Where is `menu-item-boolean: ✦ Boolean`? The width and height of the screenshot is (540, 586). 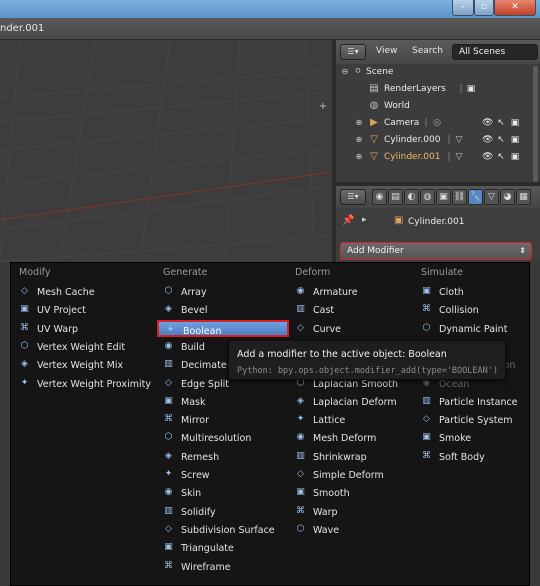 menu-item-boolean: ✦ Boolean is located at coordinates (223, 328).